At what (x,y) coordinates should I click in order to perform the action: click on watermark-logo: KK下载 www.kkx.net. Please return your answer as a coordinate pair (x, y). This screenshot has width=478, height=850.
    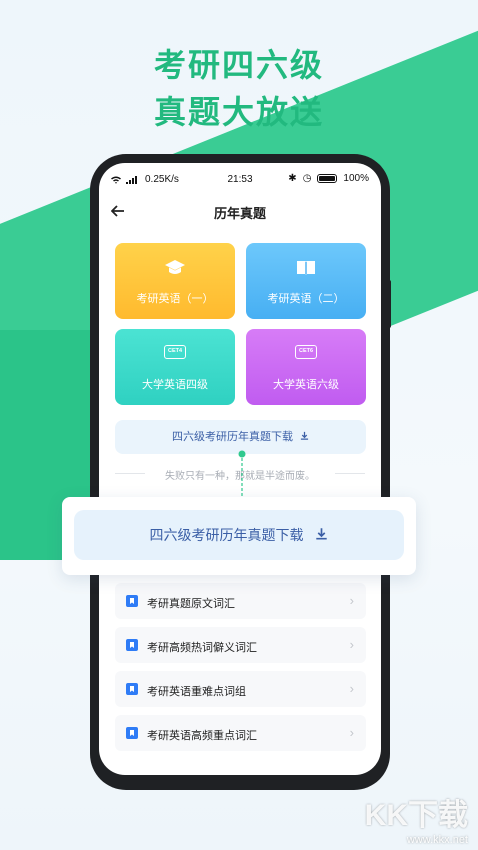
    Looking at the image, I should click on (413, 818).